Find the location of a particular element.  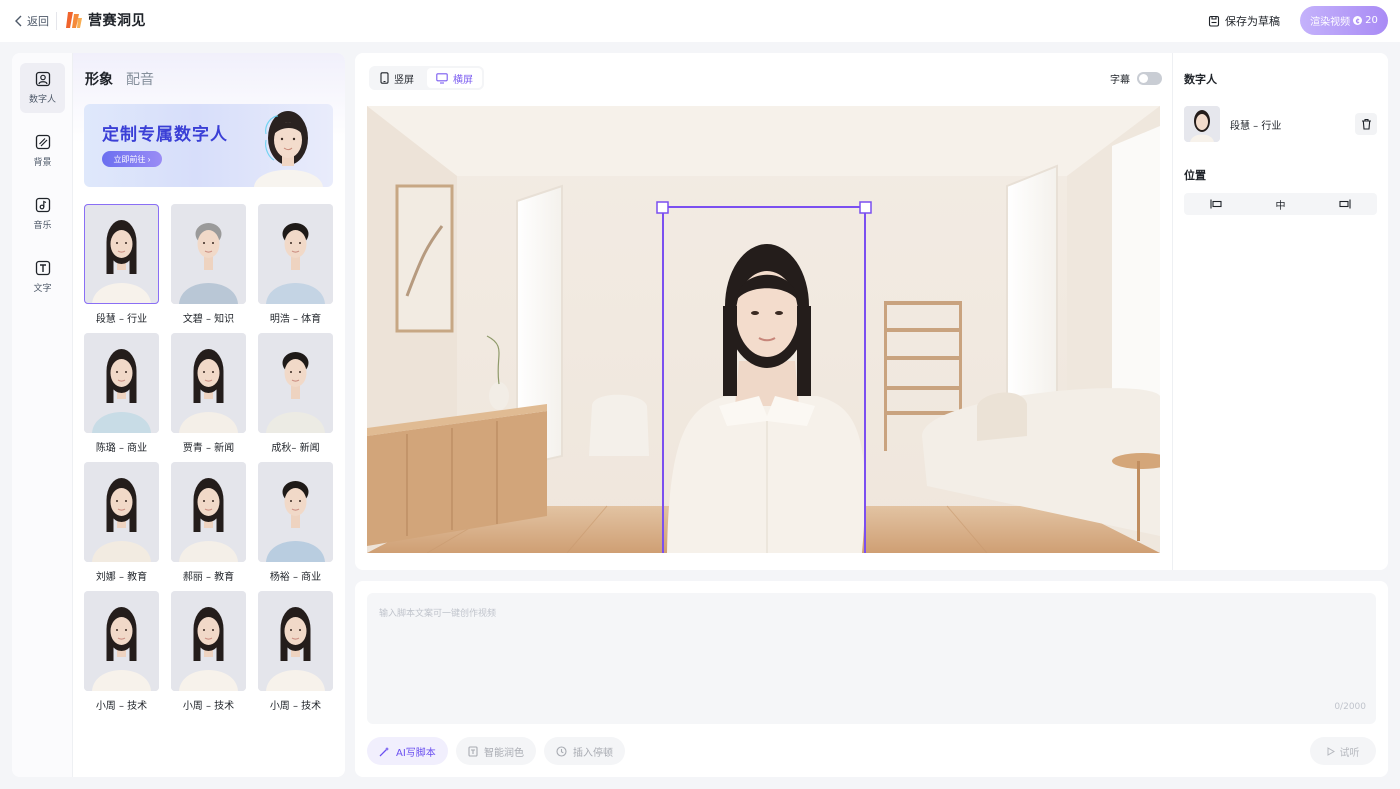

avatar-card: 郝丽 – 教育 is located at coordinates (208, 522).